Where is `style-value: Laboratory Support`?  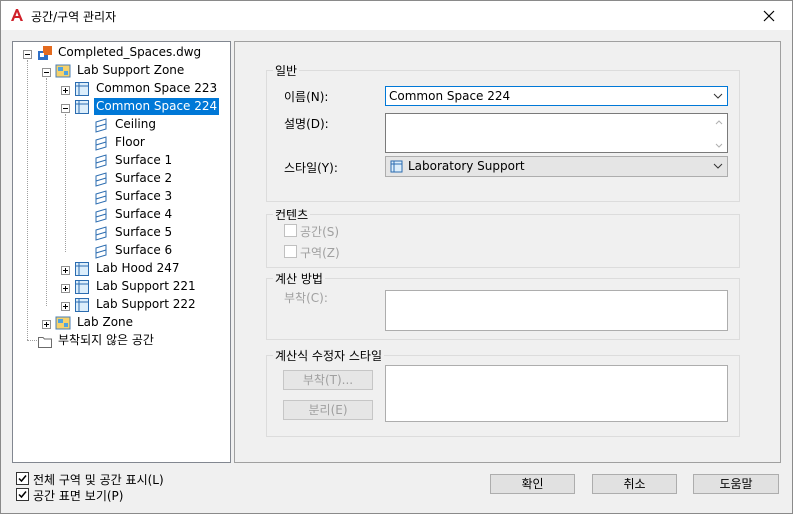
style-value: Laboratory Support is located at coordinates (466, 166).